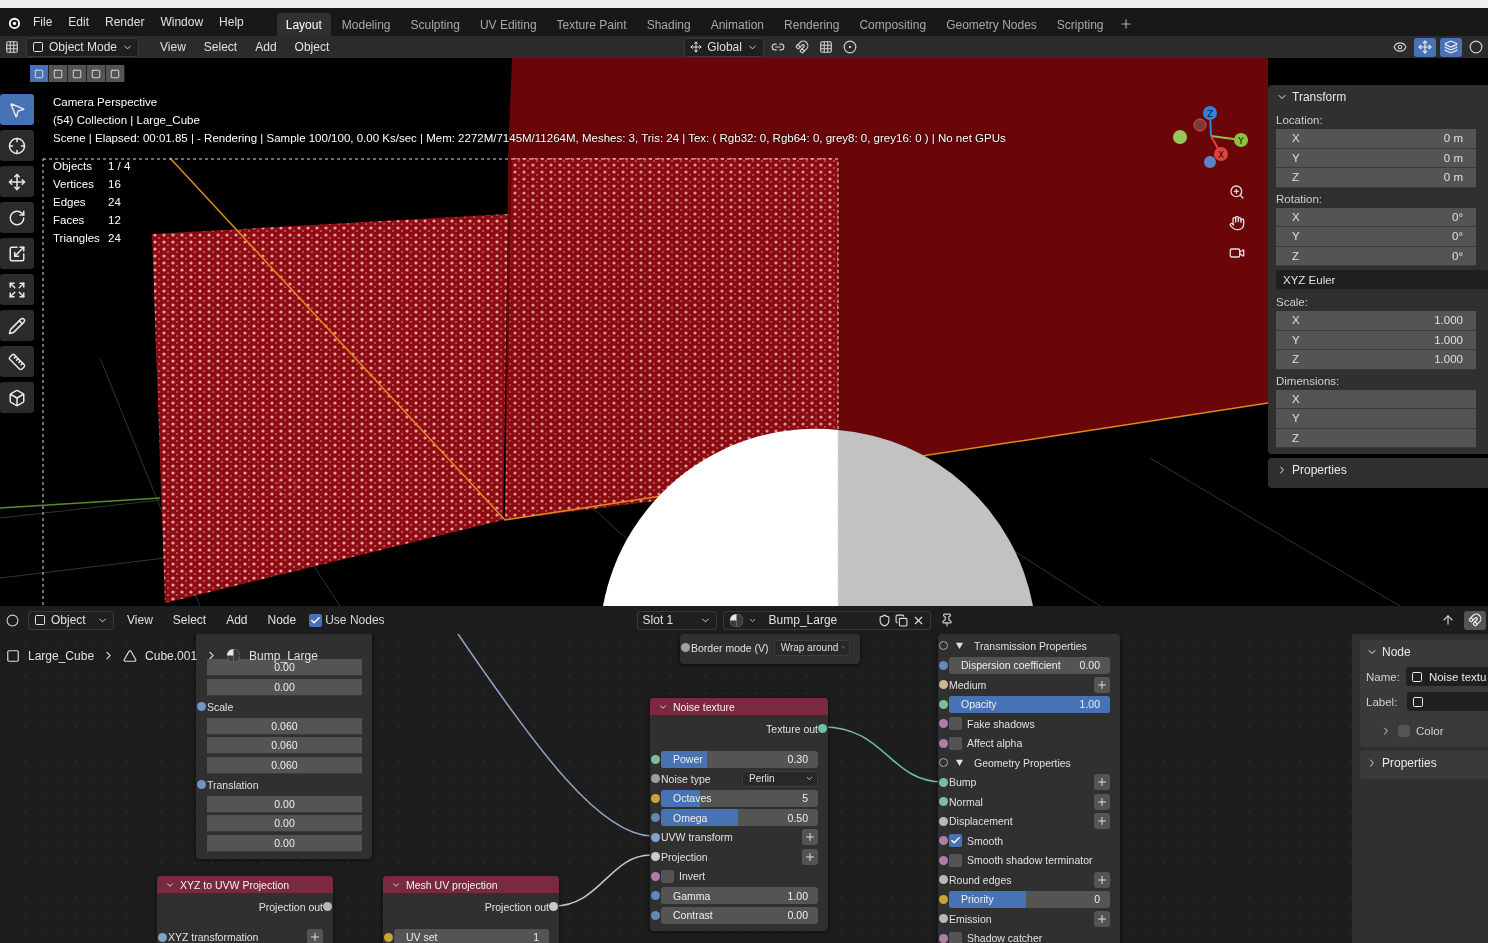  I want to click on plus-icon, so click(1125, 24).